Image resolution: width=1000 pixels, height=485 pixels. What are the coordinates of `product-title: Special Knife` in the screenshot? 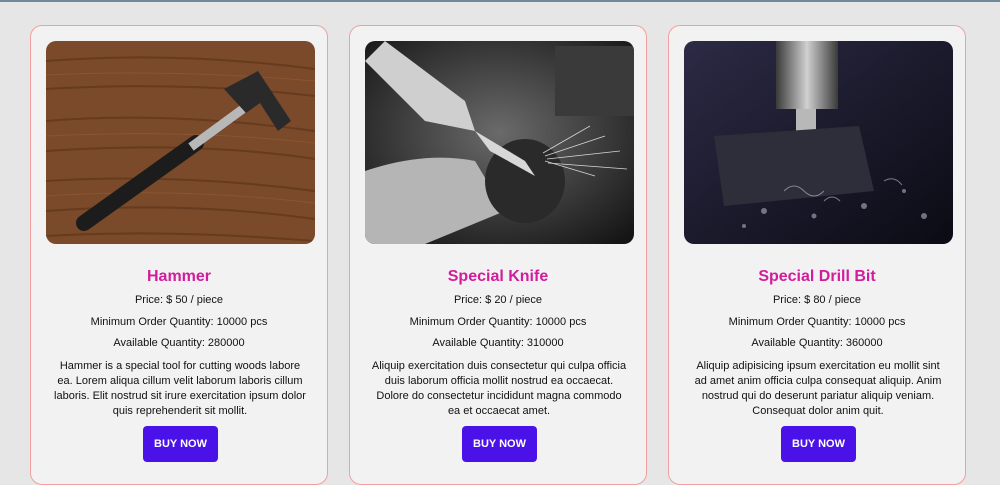 It's located at (498, 276).